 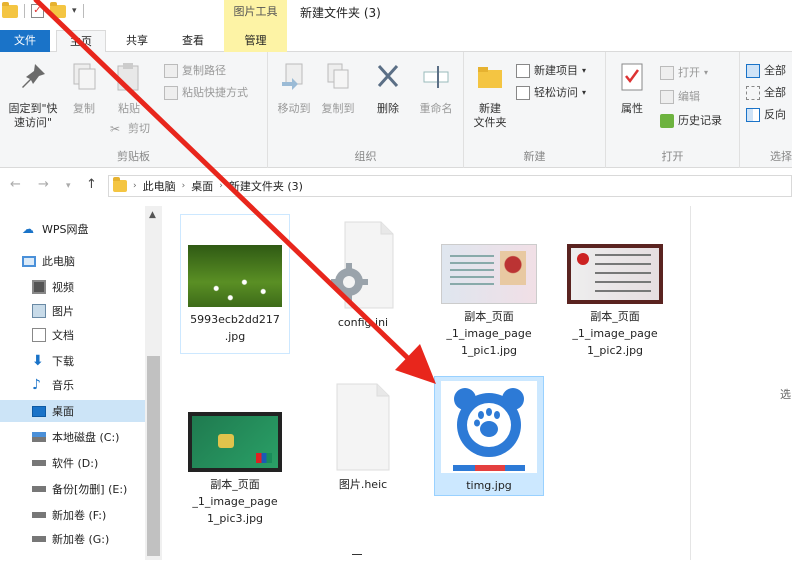 I want to click on new-item-button: 新建项目 ▾, so click(x=551, y=71).